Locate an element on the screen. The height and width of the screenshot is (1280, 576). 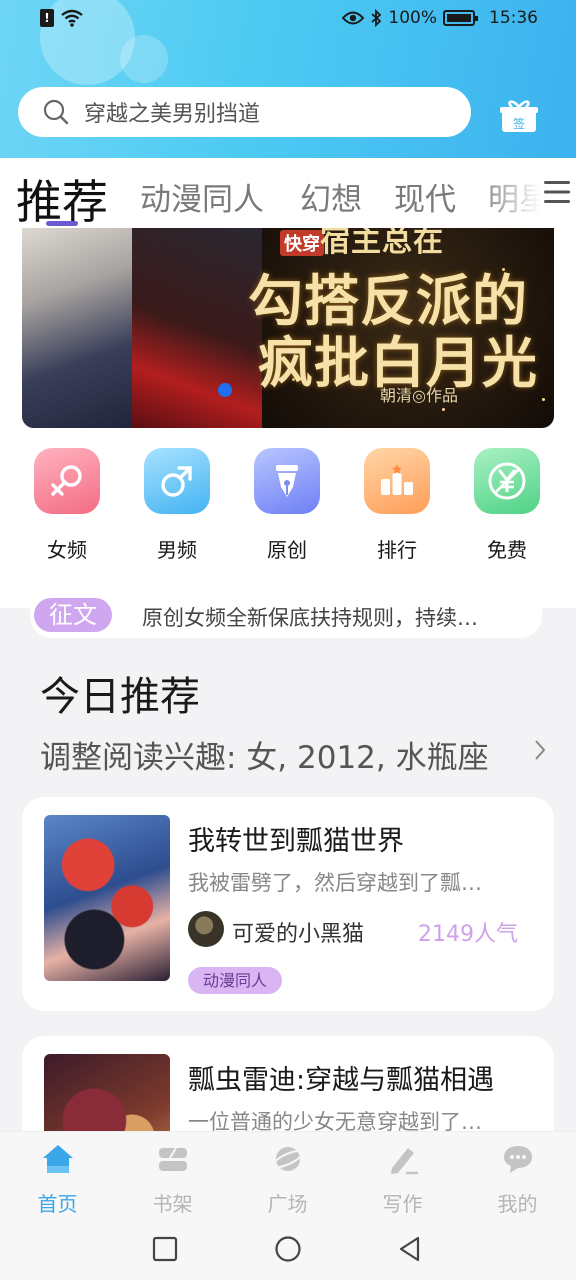
wifi-icon is located at coordinates (72, 18).